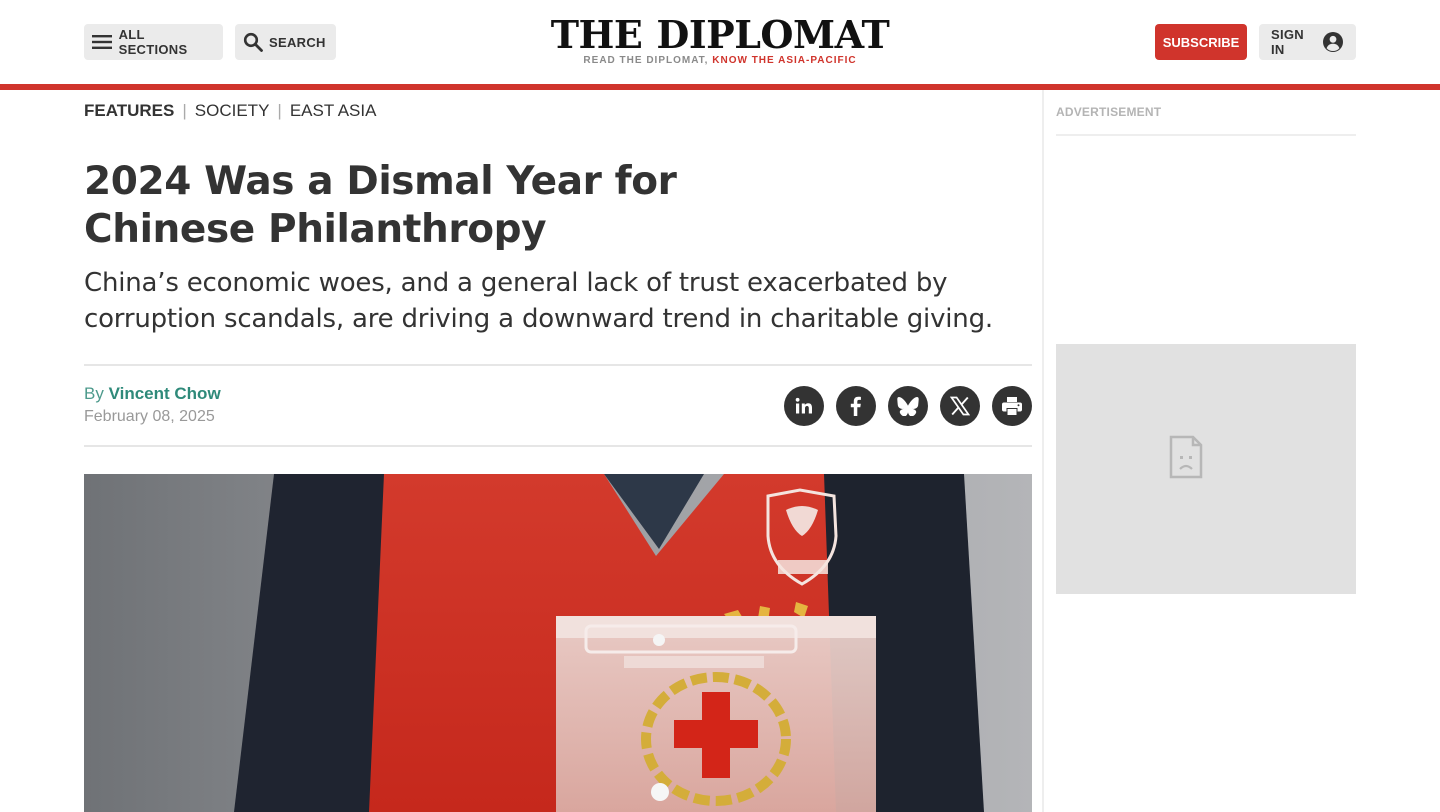  Describe the element at coordinates (1043, 451) in the screenshot. I see `column-divider` at that location.